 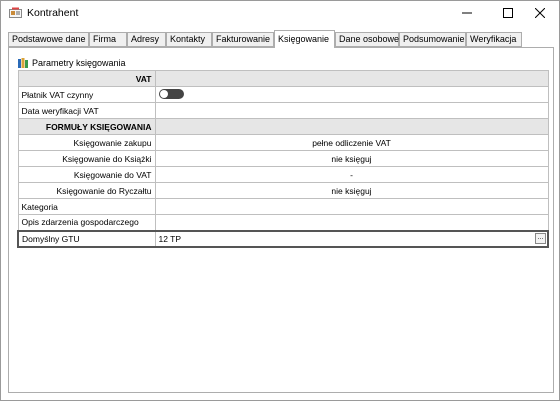 What do you see at coordinates (189, 39) in the screenshot?
I see `tab-kontakty: Kontakty` at bounding box center [189, 39].